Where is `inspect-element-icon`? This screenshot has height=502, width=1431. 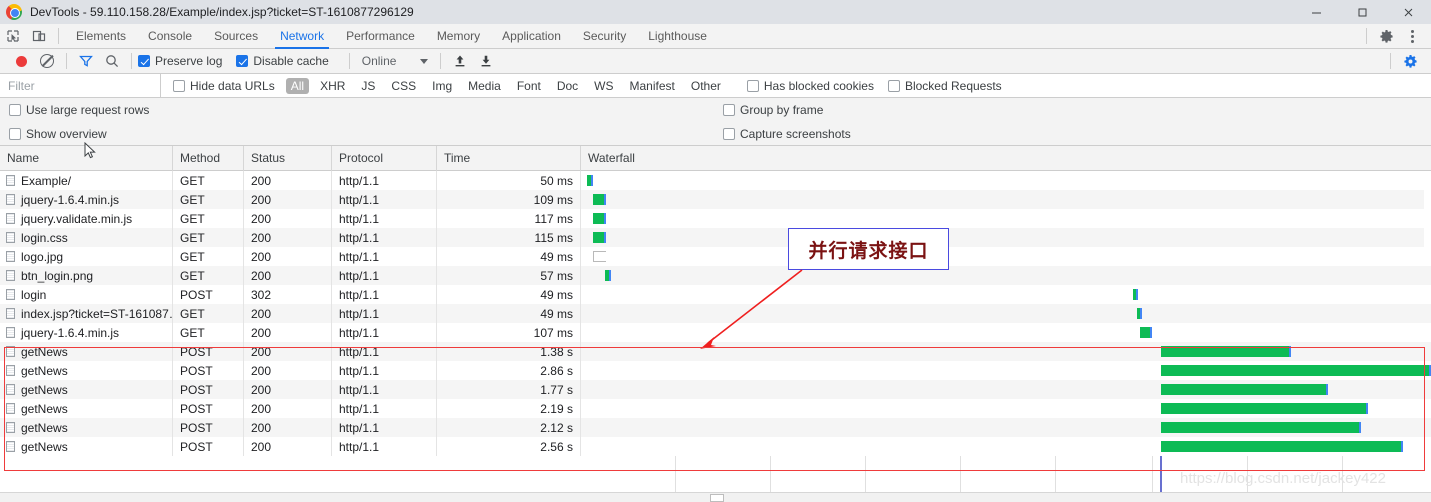
inspect-element-icon is located at coordinates (13, 36).